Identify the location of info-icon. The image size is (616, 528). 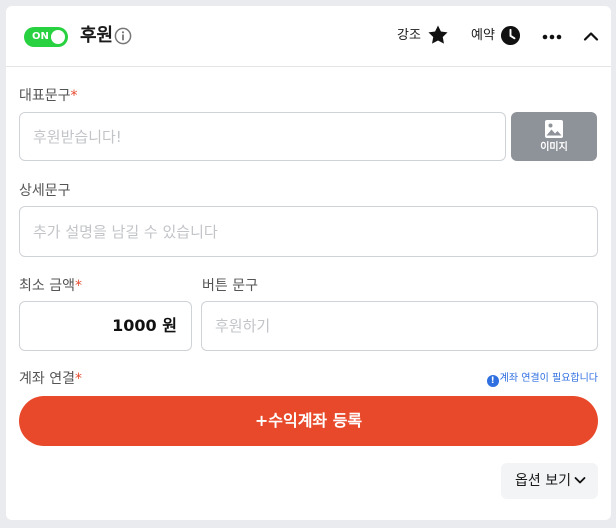
(123, 36).